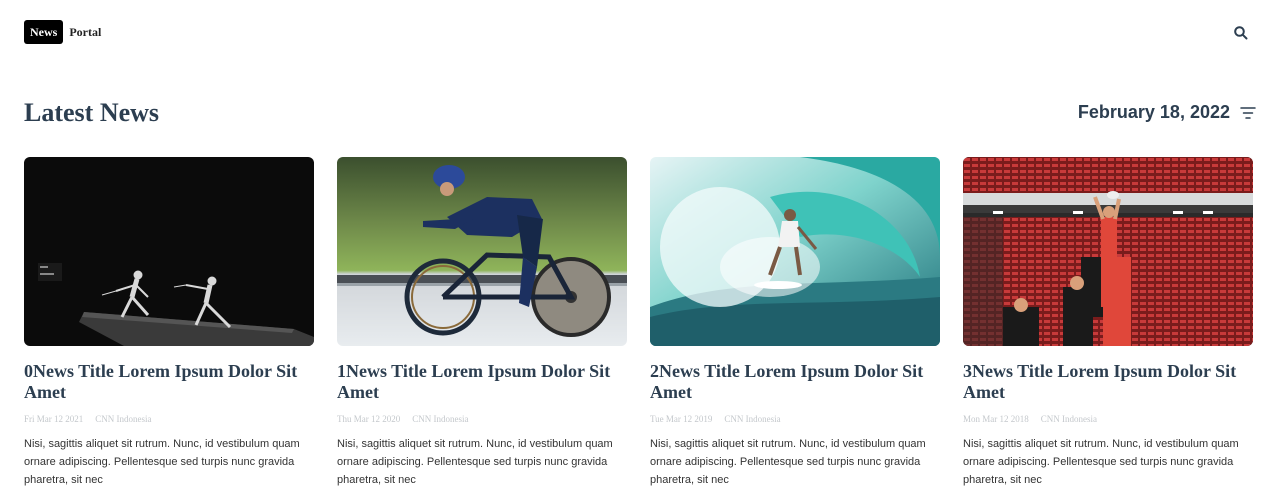 This screenshot has height=500, width=1280. I want to click on article-meta: Tue Mar 12 2019 CNN Indonesia, so click(795, 419).